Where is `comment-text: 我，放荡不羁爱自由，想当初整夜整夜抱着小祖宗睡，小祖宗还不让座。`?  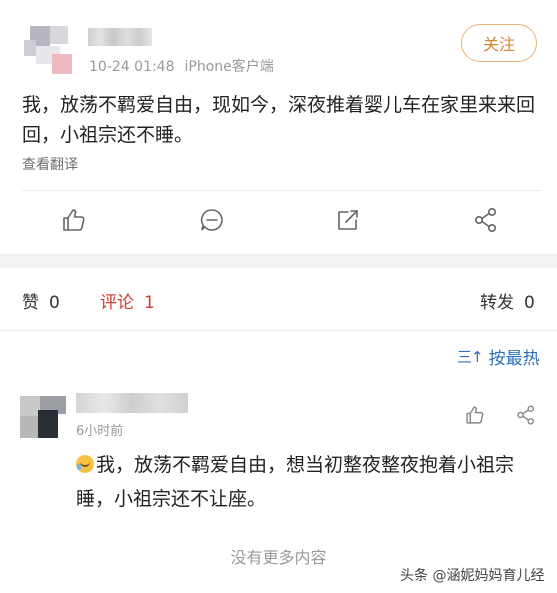 comment-text: 我，放荡不羁爱自由，想当初整夜整夜抱着小祖宗睡，小祖宗还不让座。 is located at coordinates (295, 482).